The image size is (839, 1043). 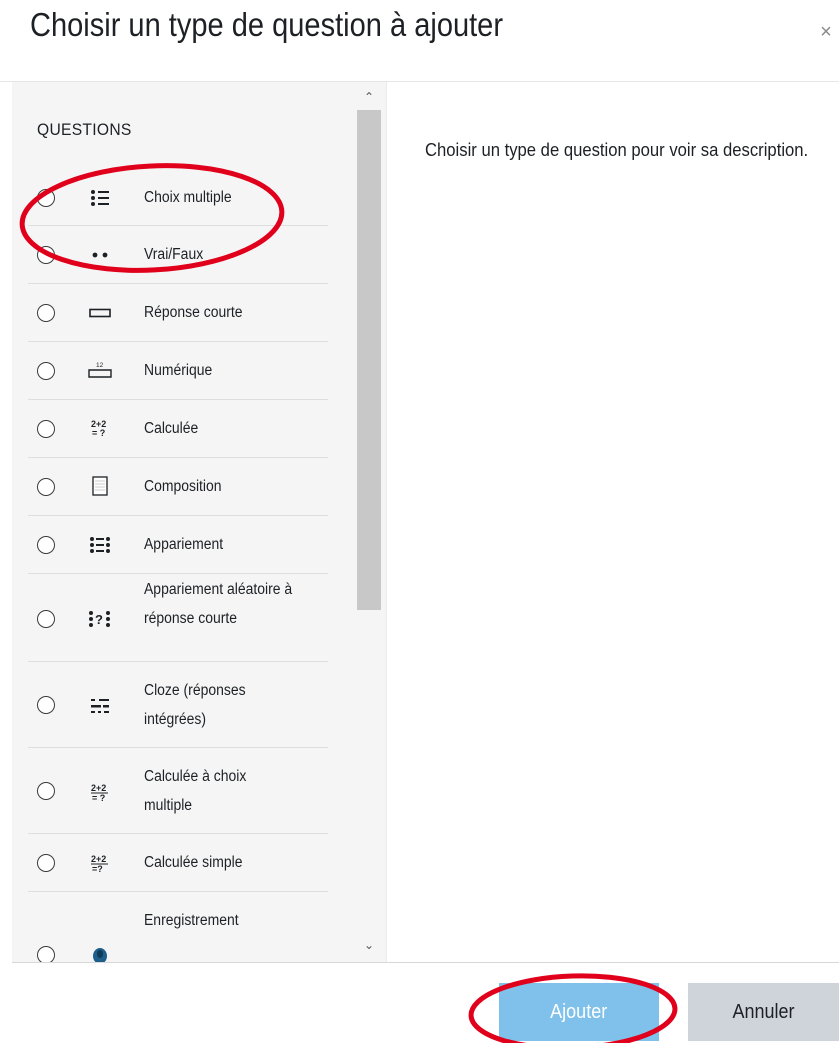 What do you see at coordinates (46, 313) in the screenshot?
I see `radio-shortanswer` at bounding box center [46, 313].